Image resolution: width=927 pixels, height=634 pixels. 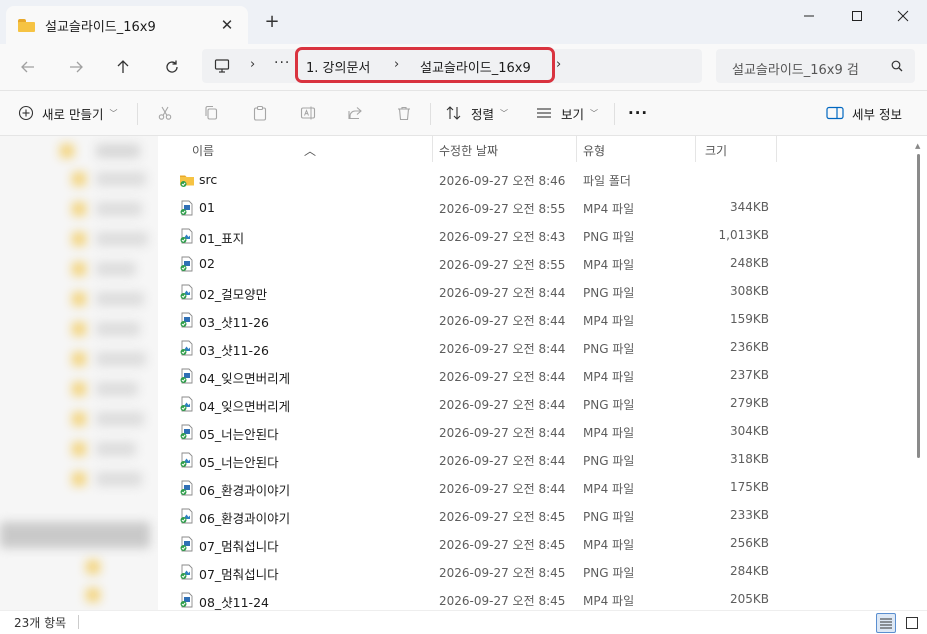 What do you see at coordinates (795, 68) in the screenshot?
I see `search-input: 설교슬라이드_16x9 검` at bounding box center [795, 68].